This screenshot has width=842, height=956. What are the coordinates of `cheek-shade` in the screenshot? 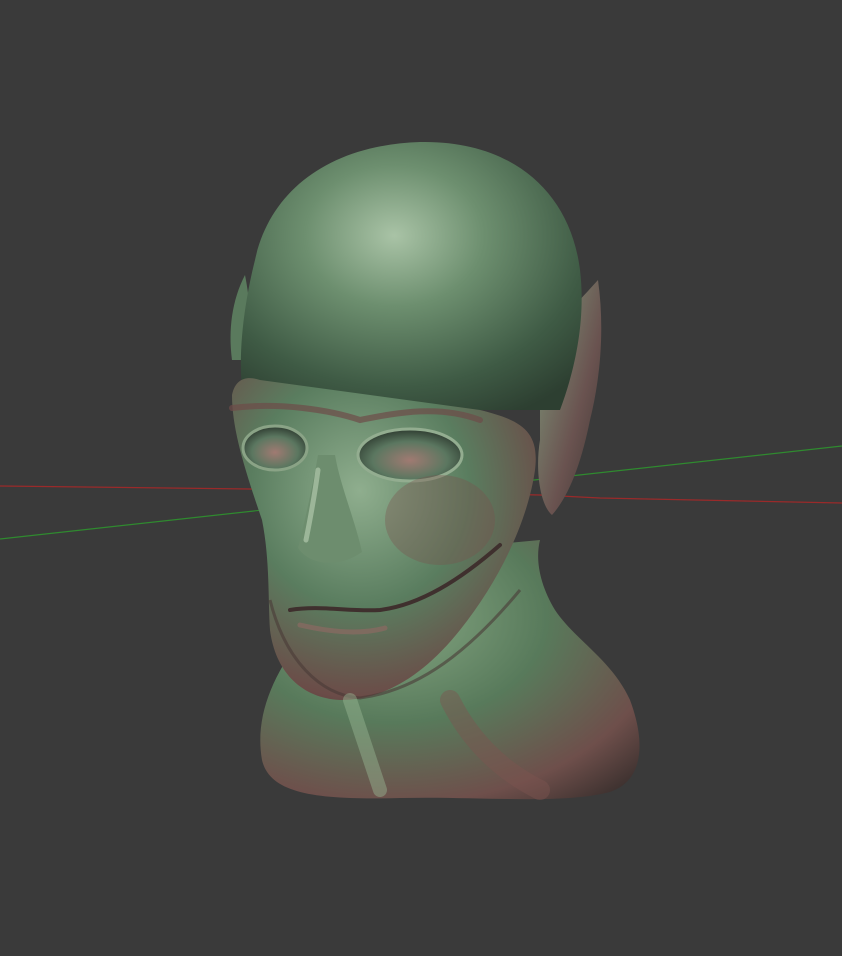 It's located at (440, 520).